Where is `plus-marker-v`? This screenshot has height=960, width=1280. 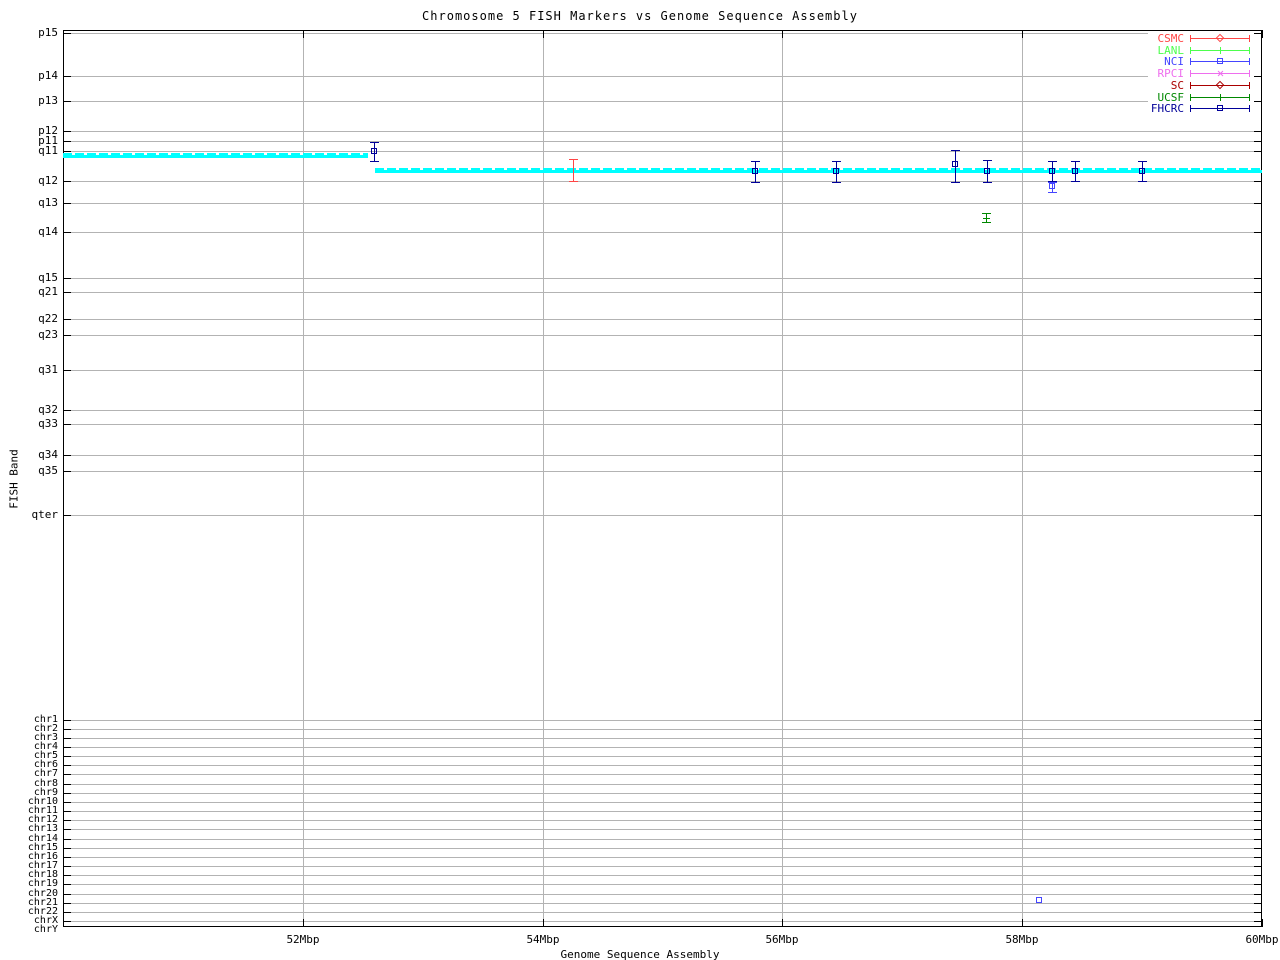
plus-marker-v is located at coordinates (1220, 50).